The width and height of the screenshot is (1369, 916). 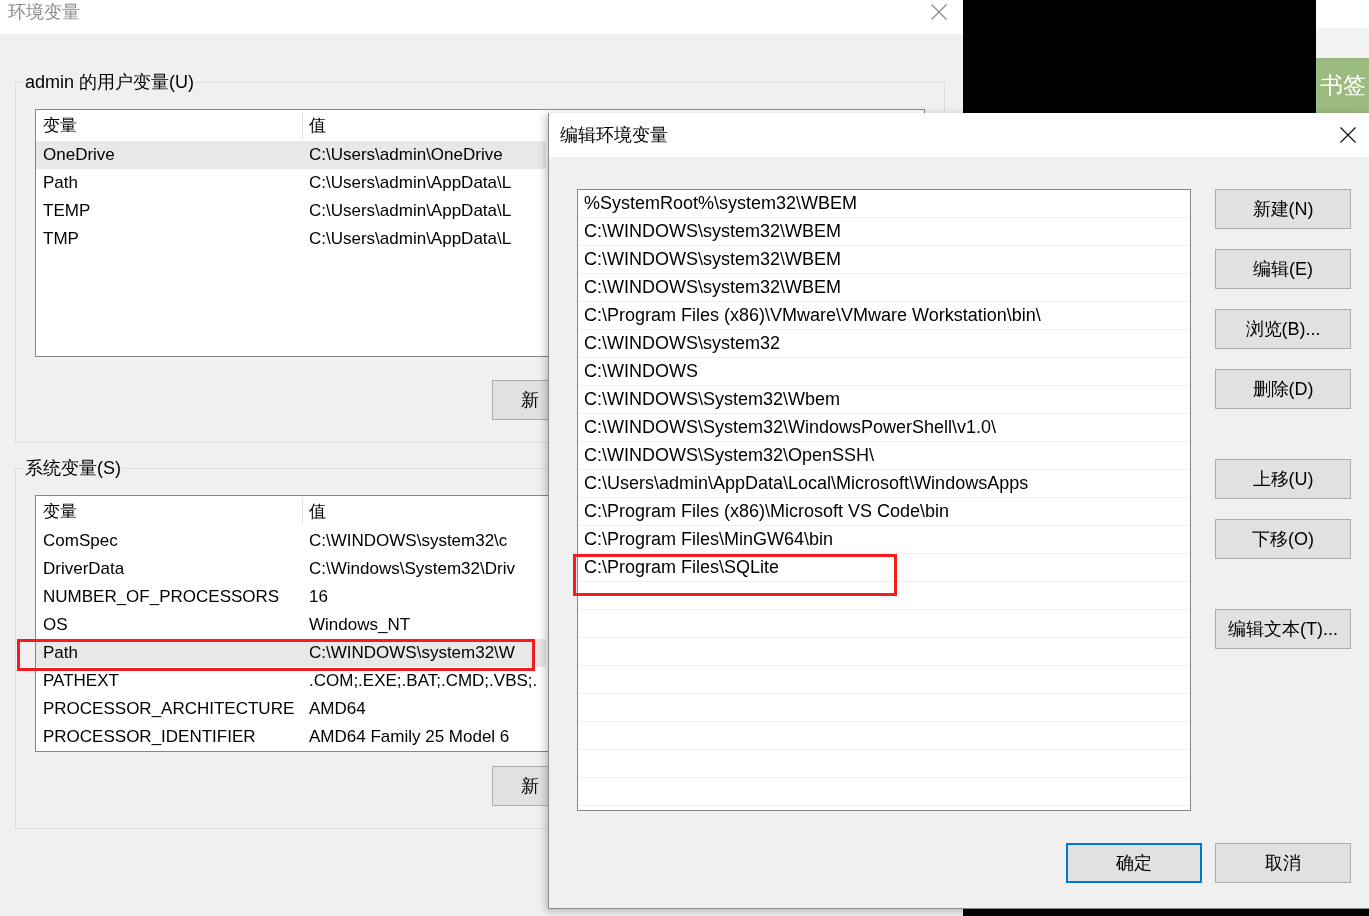 What do you see at coordinates (1283, 539) in the screenshot?
I see `dialog-button: 下移(O)` at bounding box center [1283, 539].